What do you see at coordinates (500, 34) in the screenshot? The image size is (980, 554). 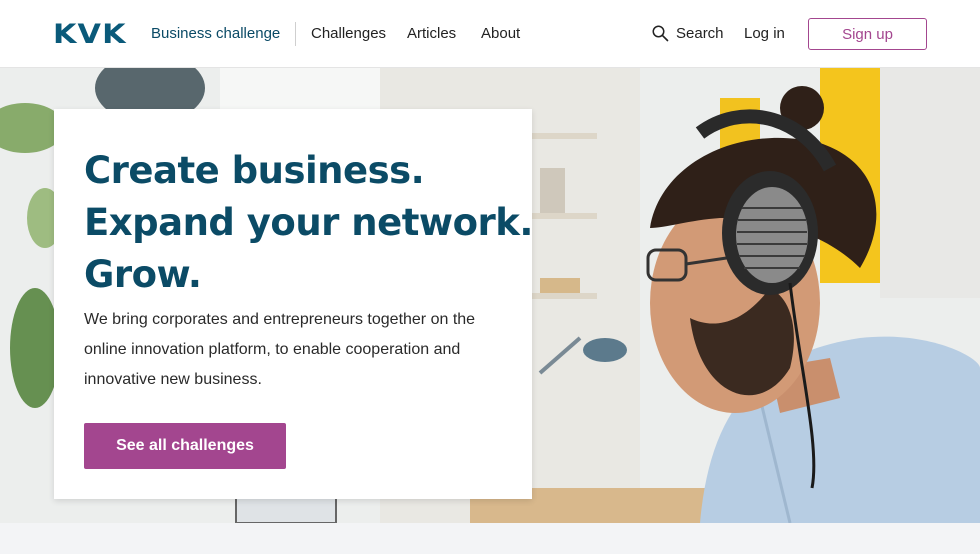 I see `nav-item-about: About` at bounding box center [500, 34].